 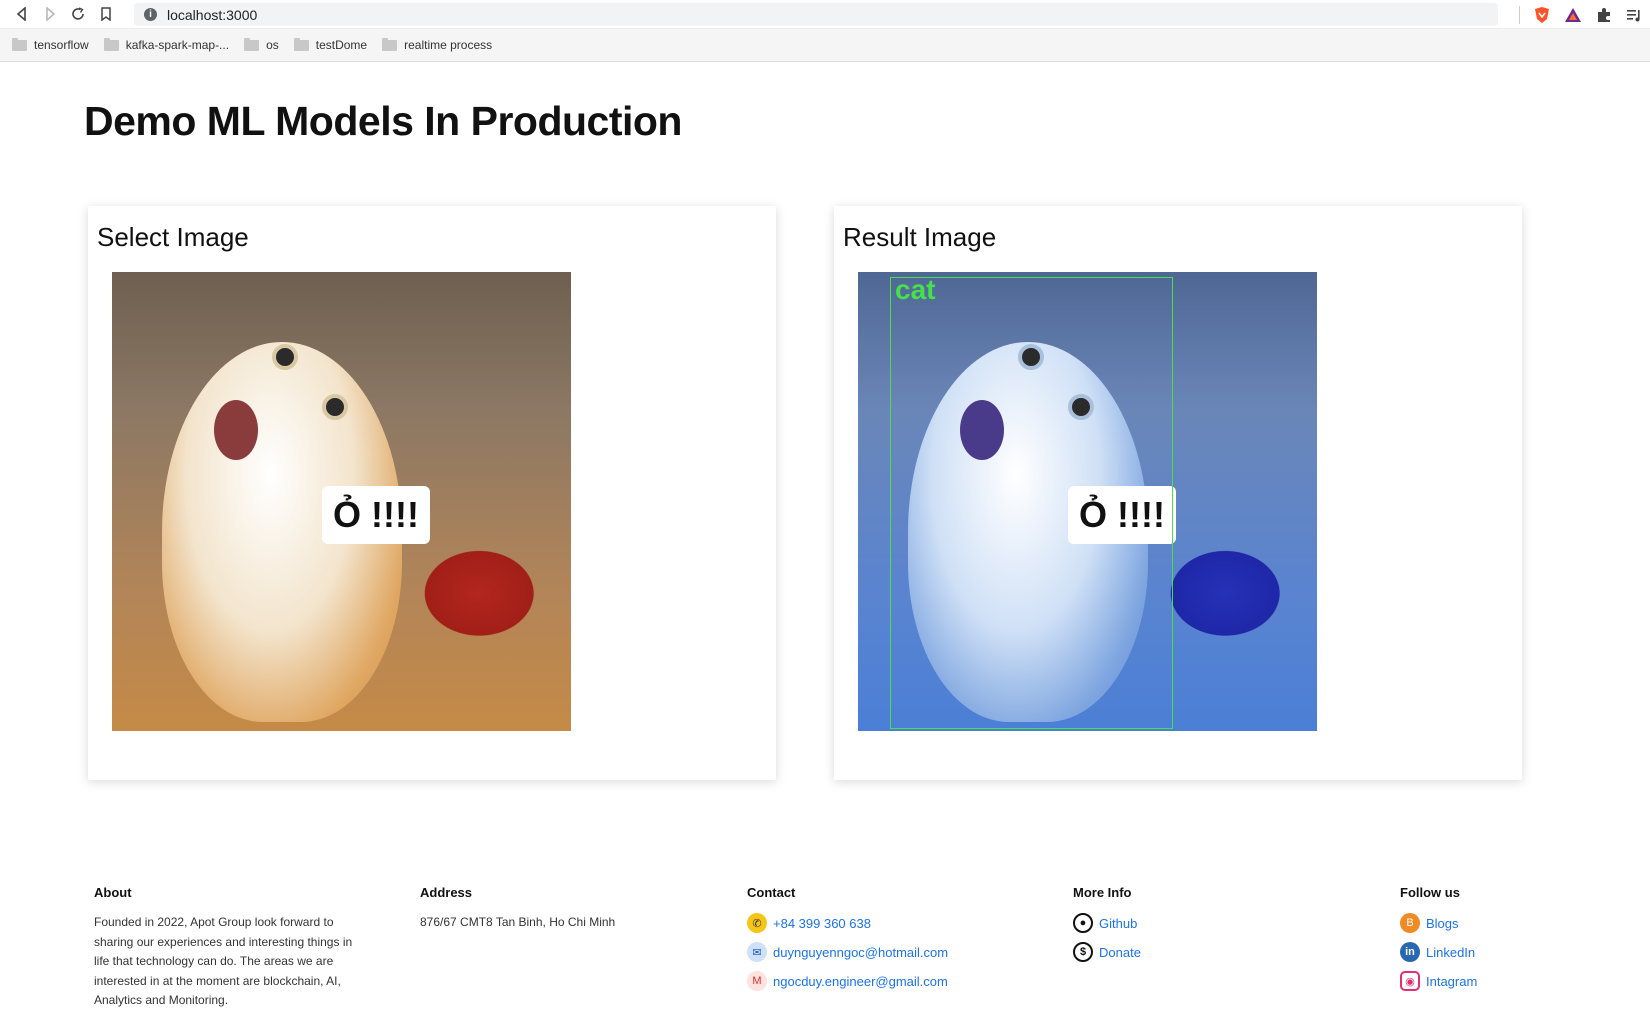 I want to click on instagram-icon: ◉, so click(x=1410, y=981).